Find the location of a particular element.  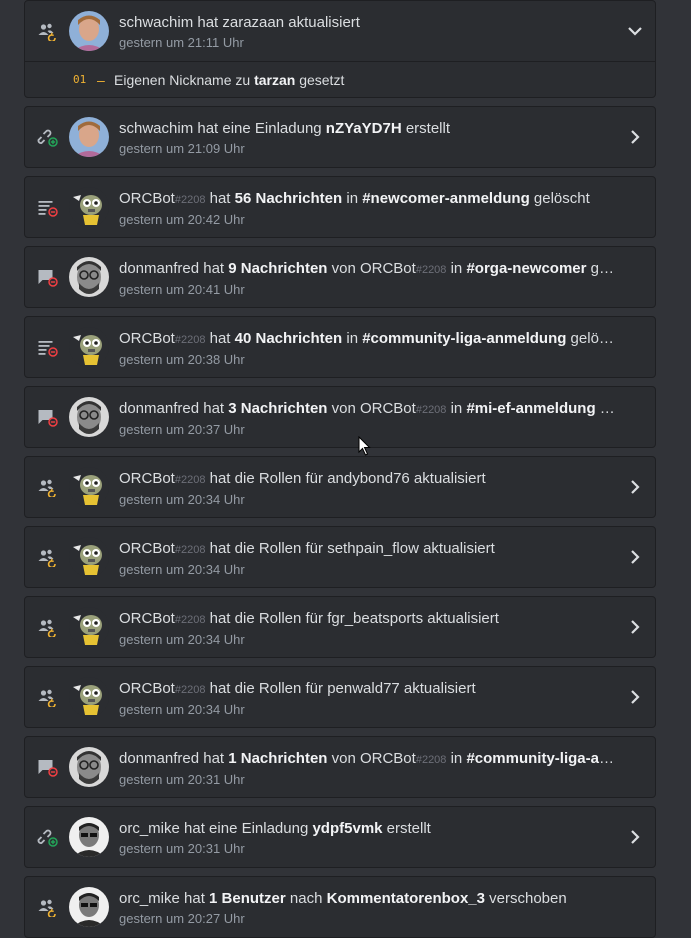

message-delete-icon is located at coordinates (48, 417).